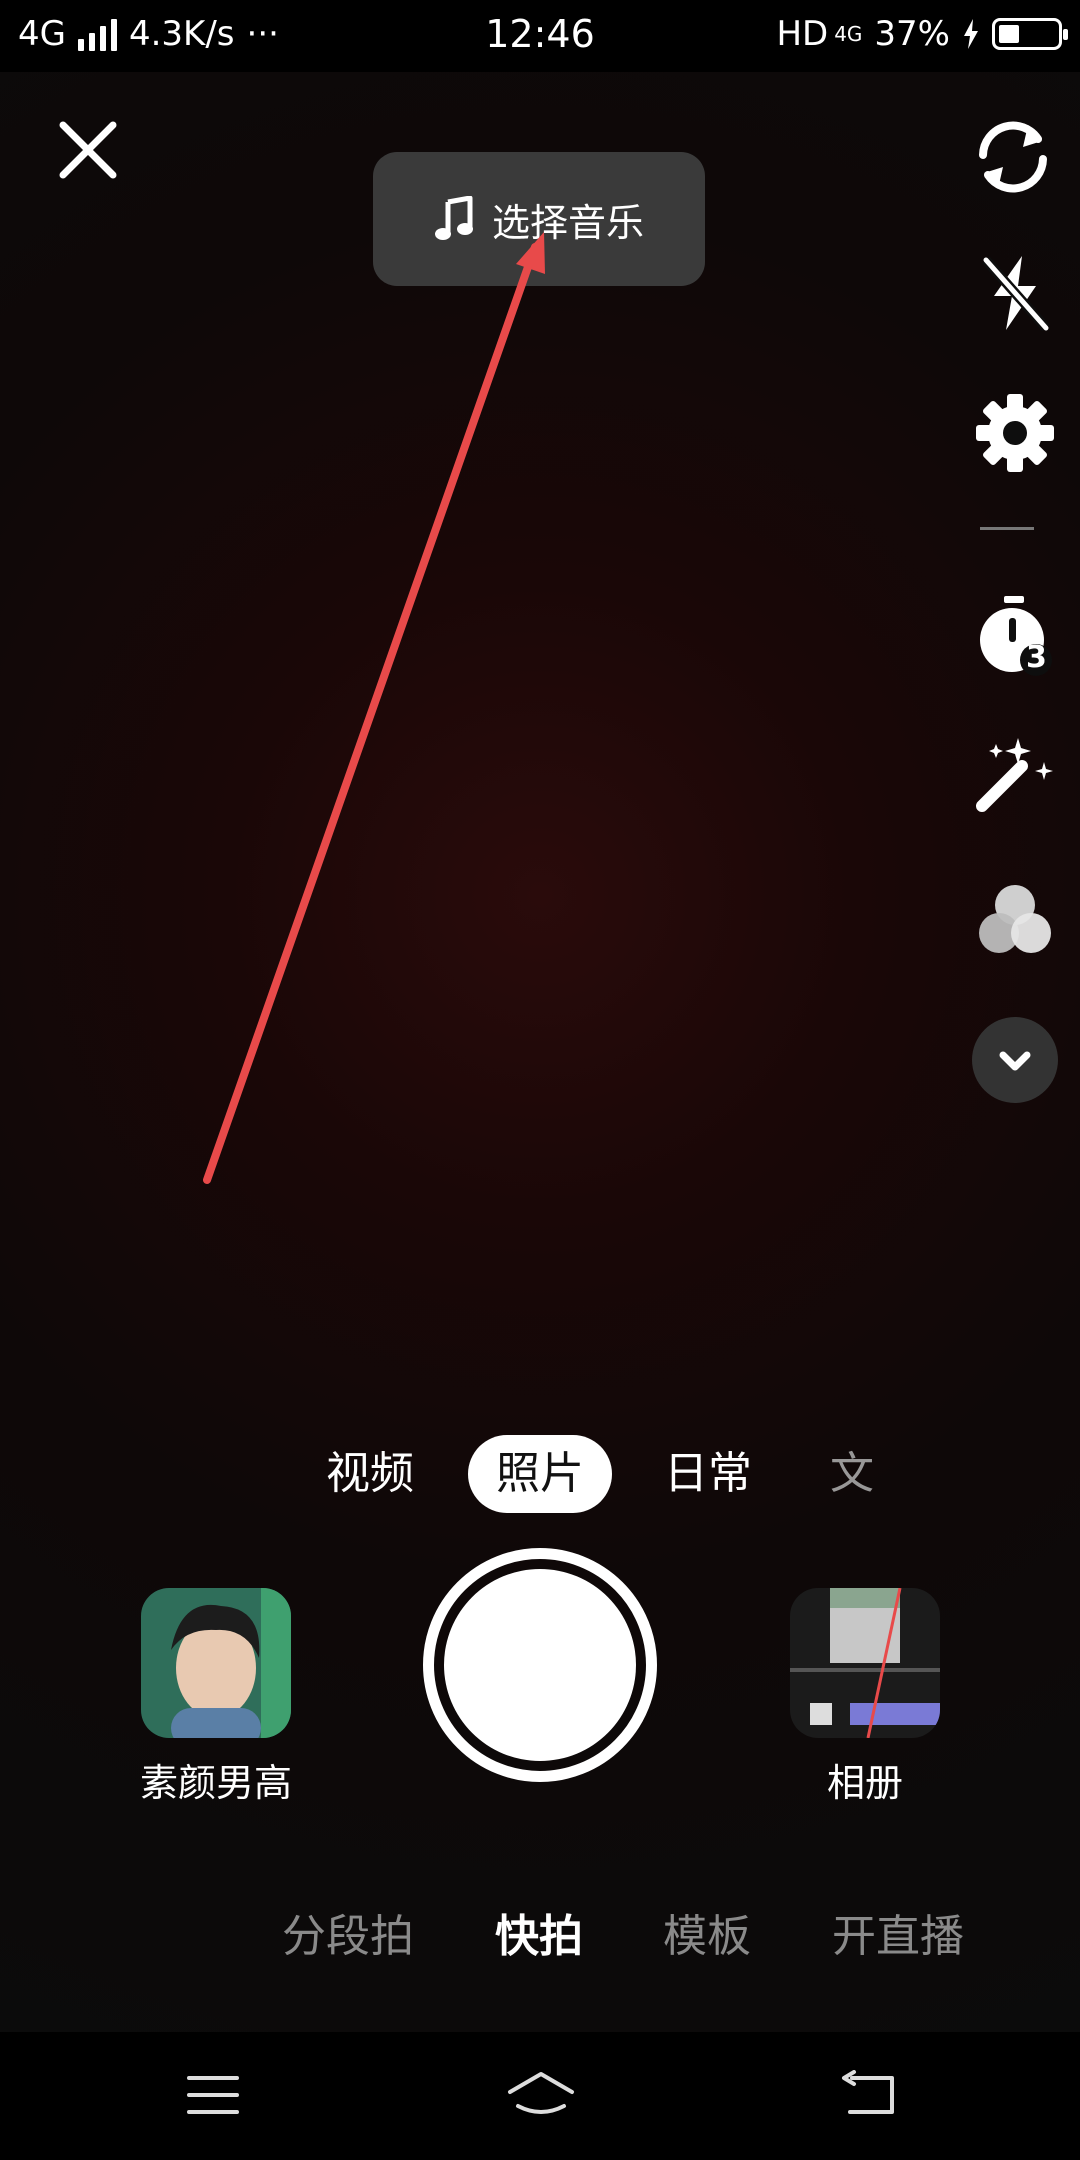 This screenshot has height=2160, width=1080. I want to click on chevron-down-icon, so click(1015, 1061).